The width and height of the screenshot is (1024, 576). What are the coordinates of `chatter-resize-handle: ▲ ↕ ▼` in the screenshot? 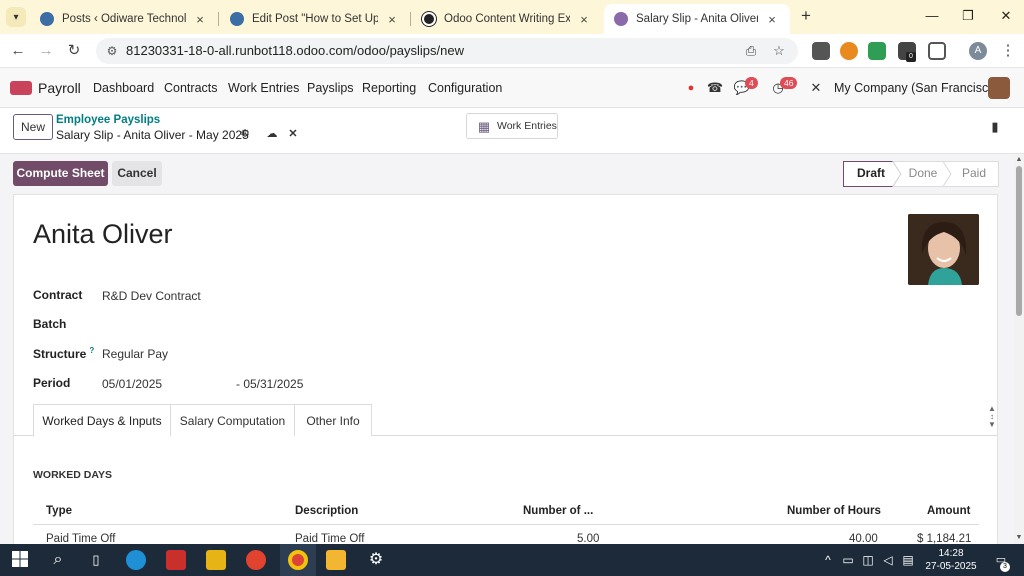 It's located at (992, 418).